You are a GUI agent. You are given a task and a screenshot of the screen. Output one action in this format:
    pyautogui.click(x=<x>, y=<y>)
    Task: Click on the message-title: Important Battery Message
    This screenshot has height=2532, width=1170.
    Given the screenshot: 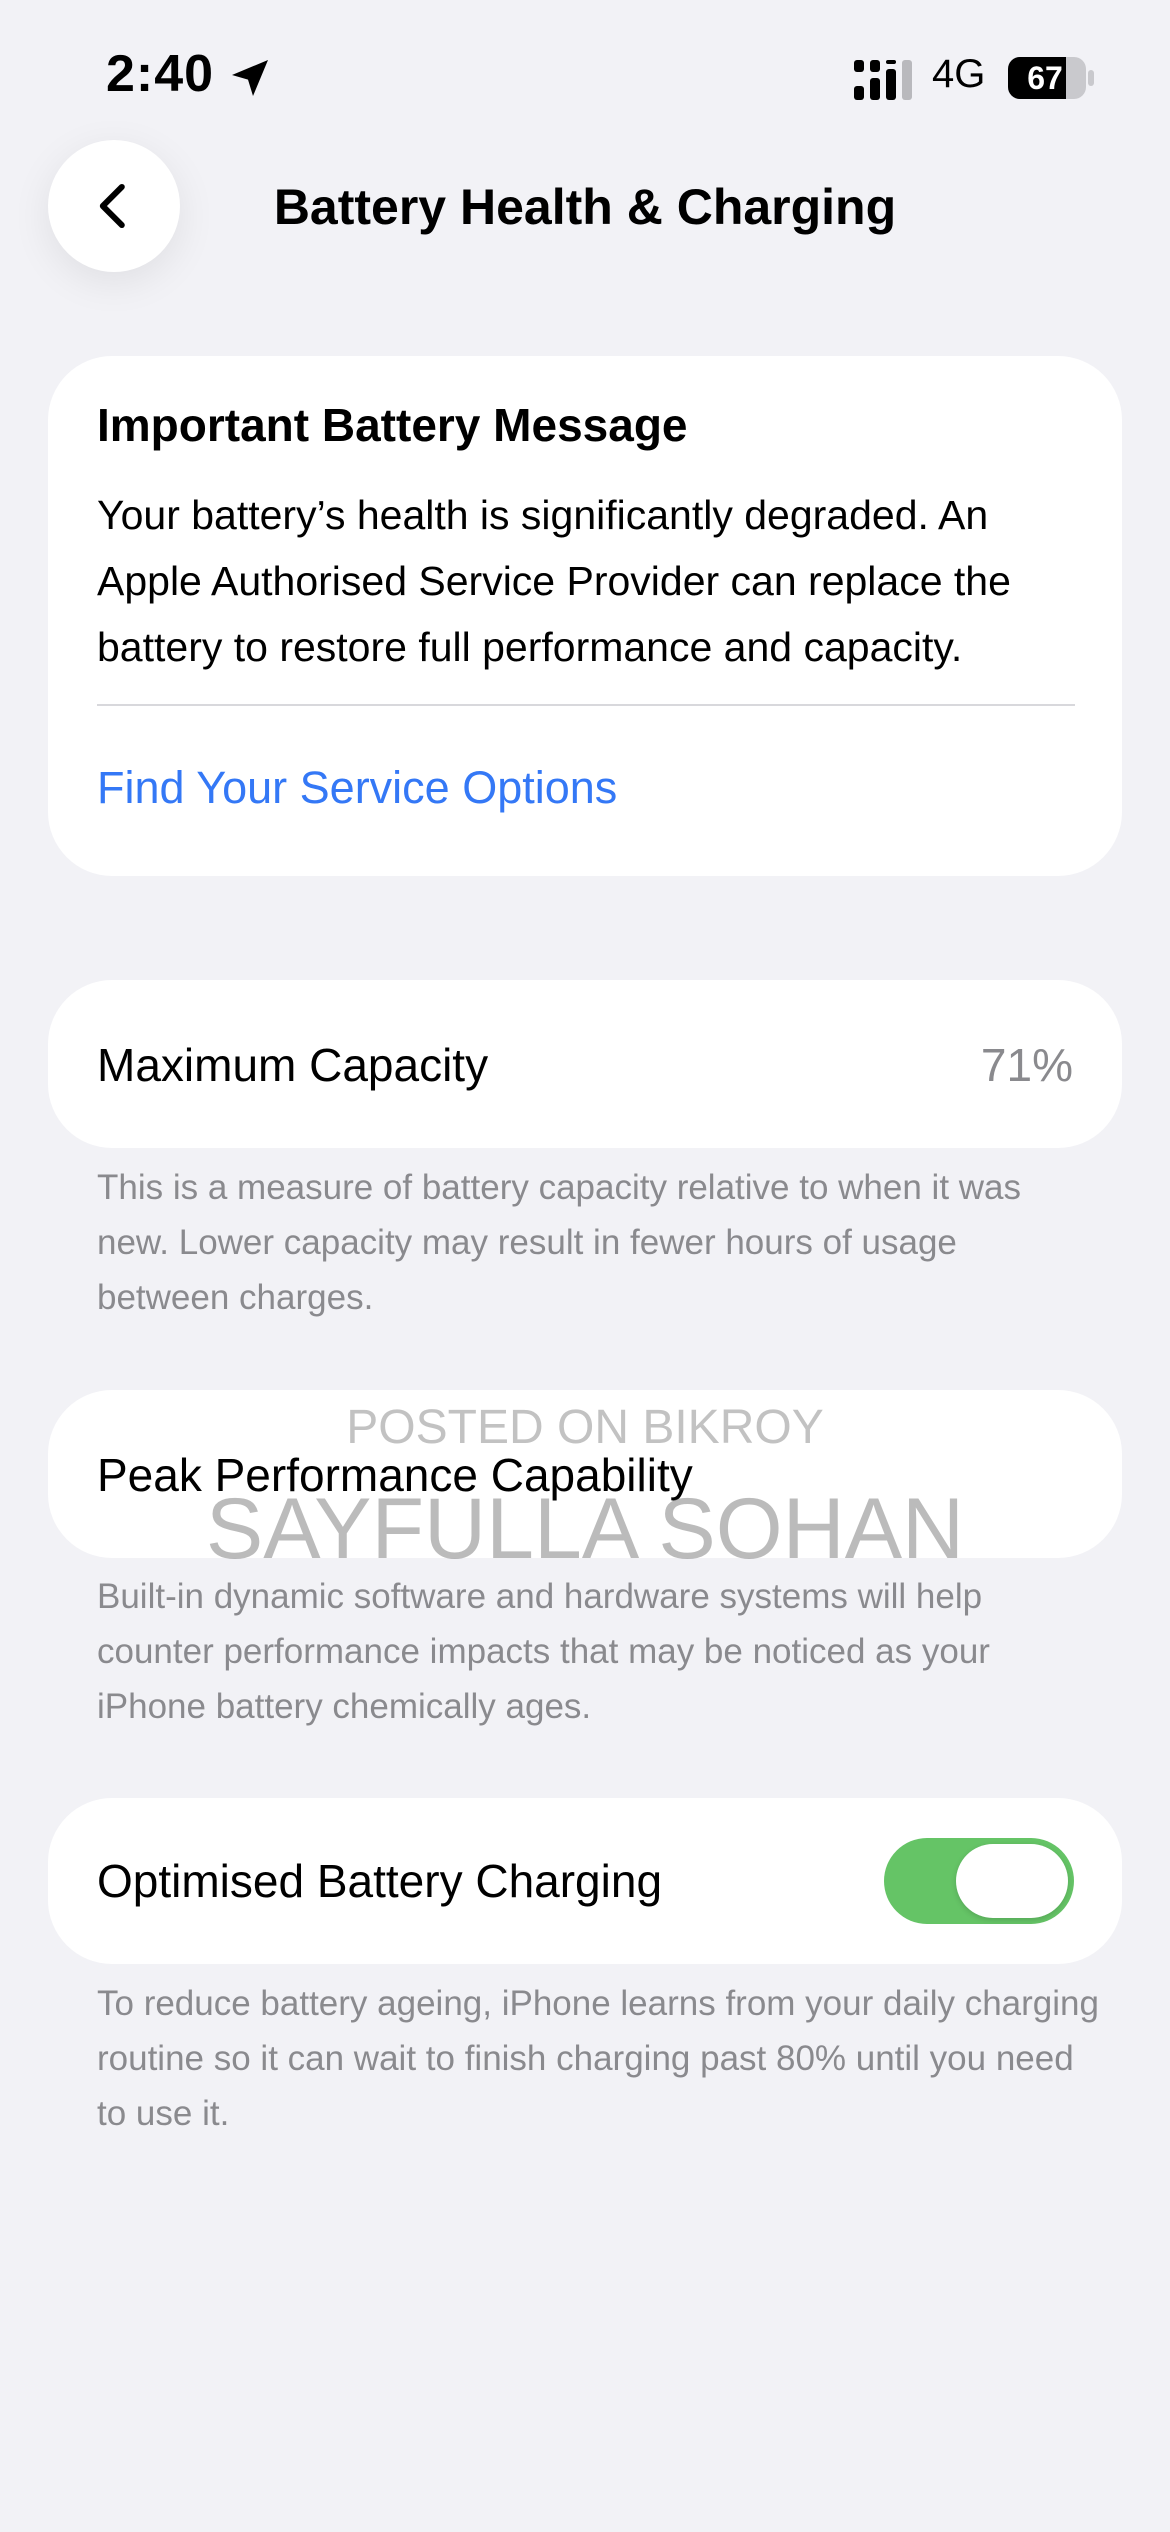 What is the action you would take?
    pyautogui.click(x=392, y=425)
    